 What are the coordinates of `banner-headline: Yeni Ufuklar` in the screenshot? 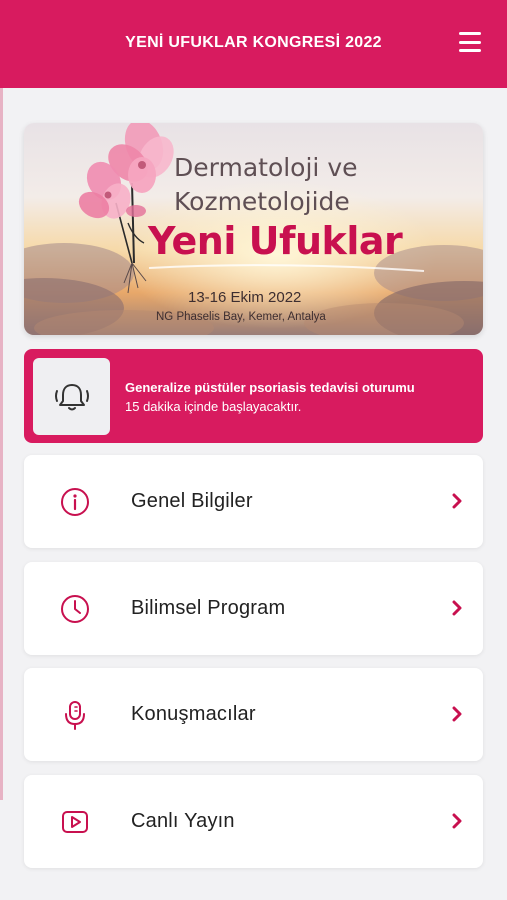 It's located at (275, 241).